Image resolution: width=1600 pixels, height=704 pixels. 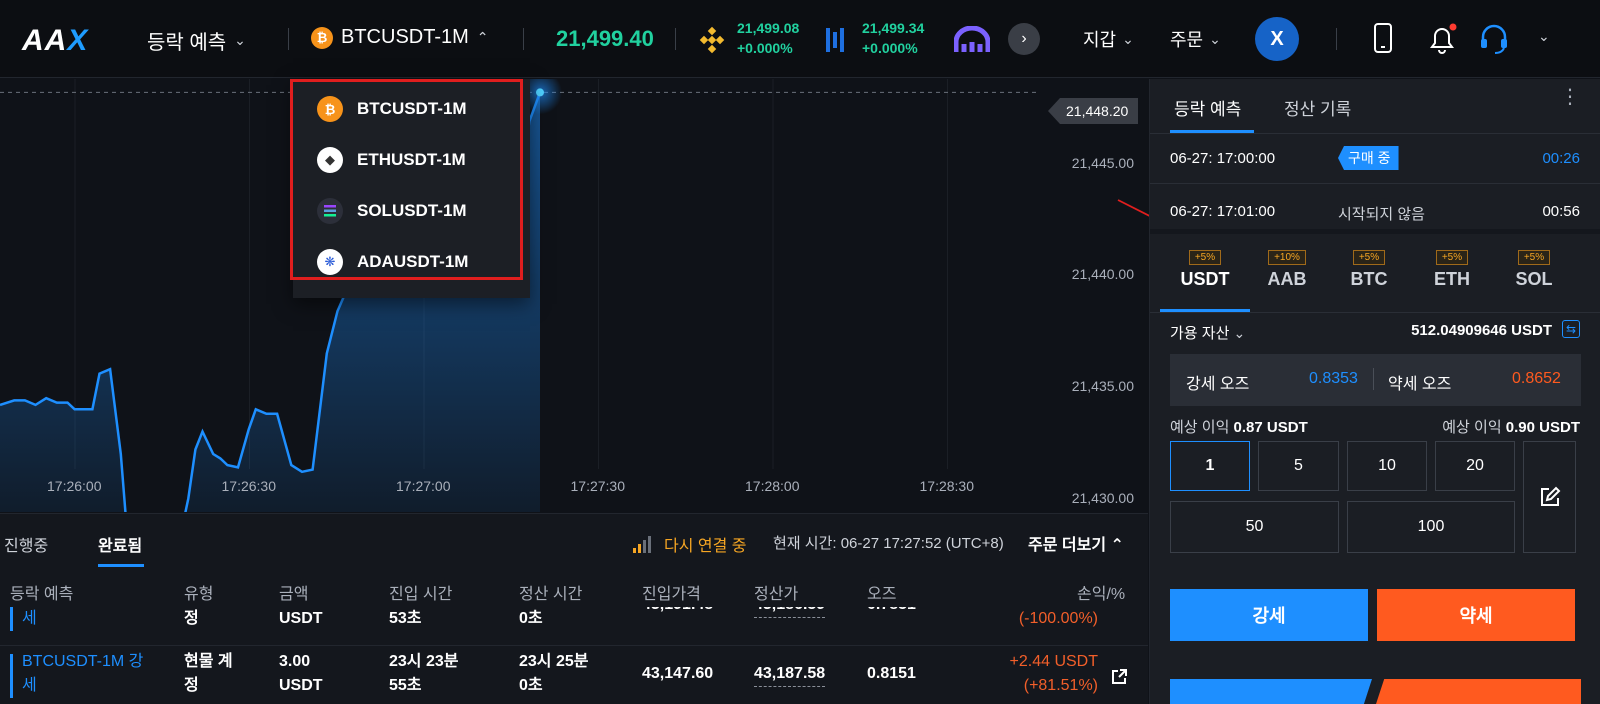 I want to click on secondary-bearish-bar, so click(x=1478, y=691).